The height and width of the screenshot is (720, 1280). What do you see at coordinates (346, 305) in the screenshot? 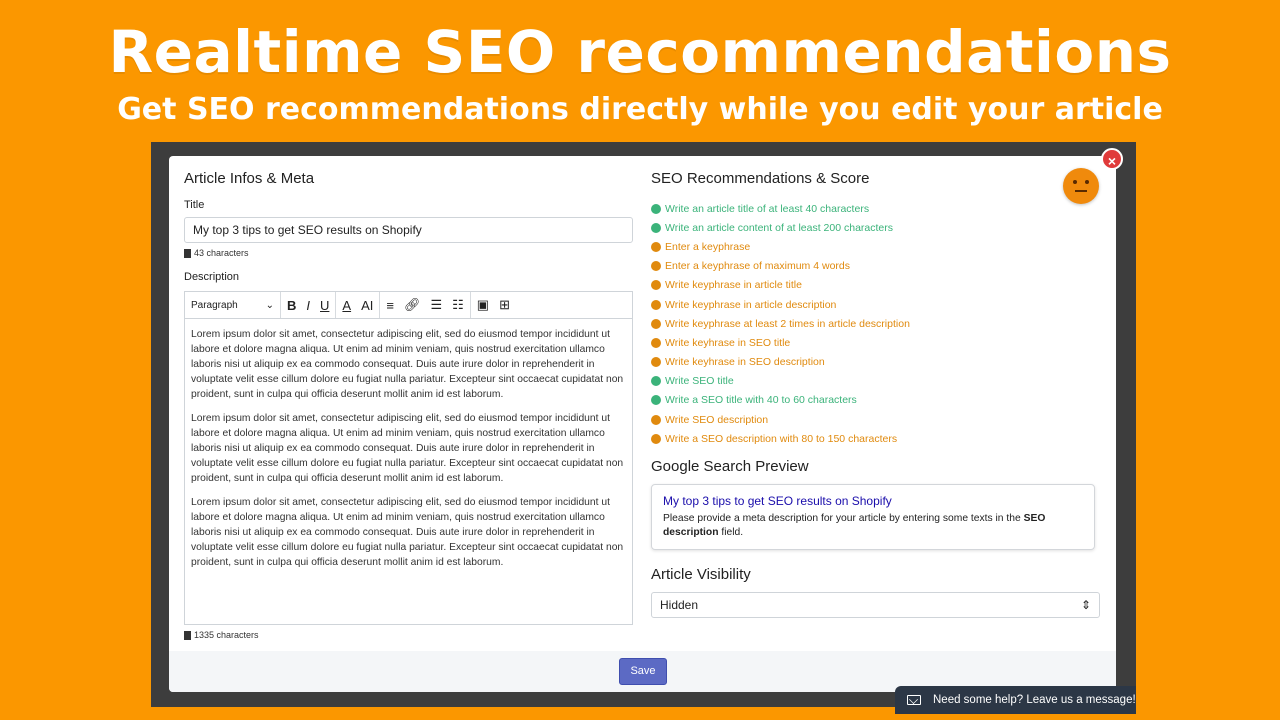
I see `font-color-button: A` at bounding box center [346, 305].